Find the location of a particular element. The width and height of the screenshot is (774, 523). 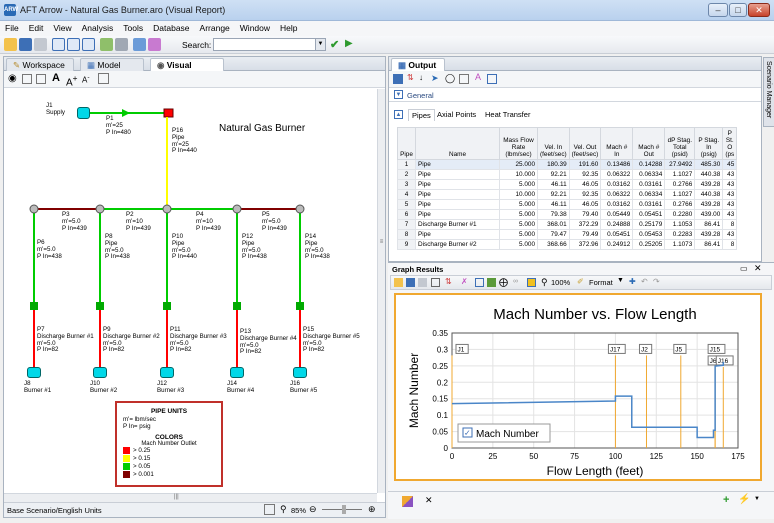

layout-icon is located at coordinates (492, 79).